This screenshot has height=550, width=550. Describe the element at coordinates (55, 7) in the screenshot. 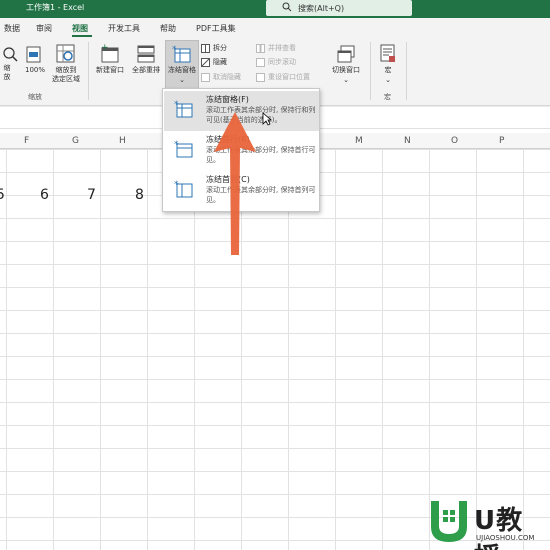

I see `window-title: 工作簿1 - Excel` at that location.